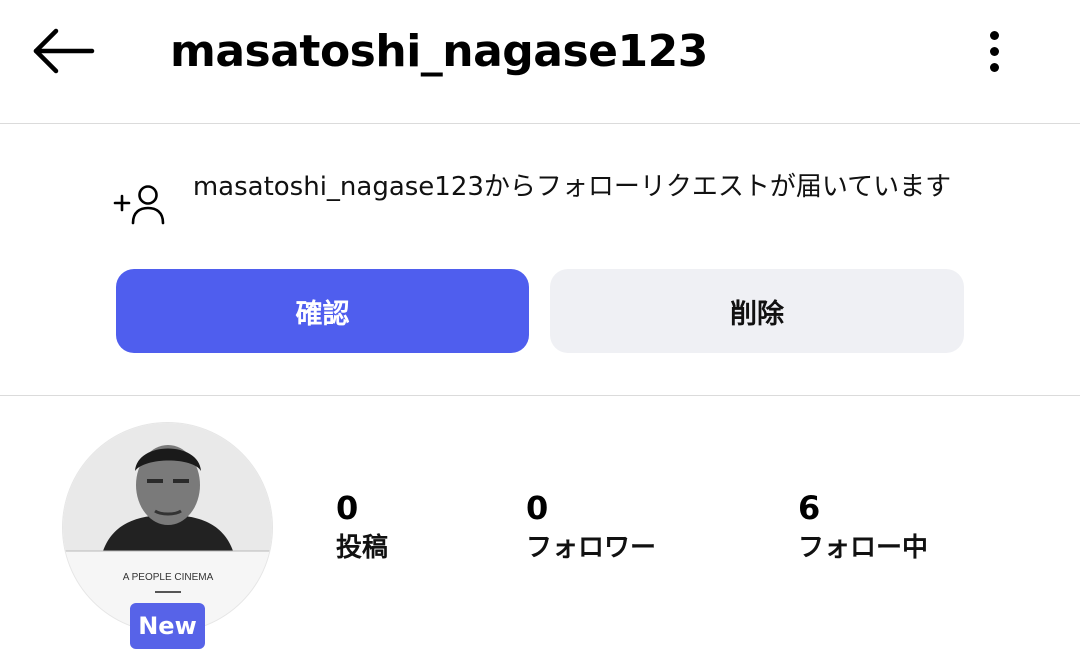  What do you see at coordinates (757, 311) in the screenshot?
I see `delete-button: 削除` at bounding box center [757, 311].